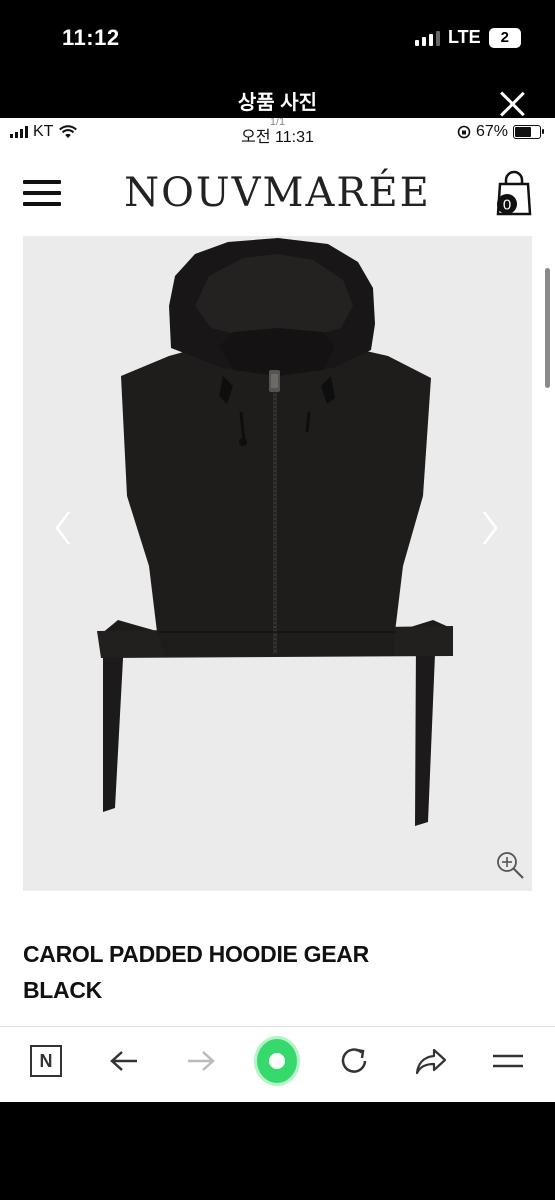 This screenshot has height=1200, width=555. What do you see at coordinates (63, 528) in the screenshot?
I see `prev-image-arrow-icon` at bounding box center [63, 528].